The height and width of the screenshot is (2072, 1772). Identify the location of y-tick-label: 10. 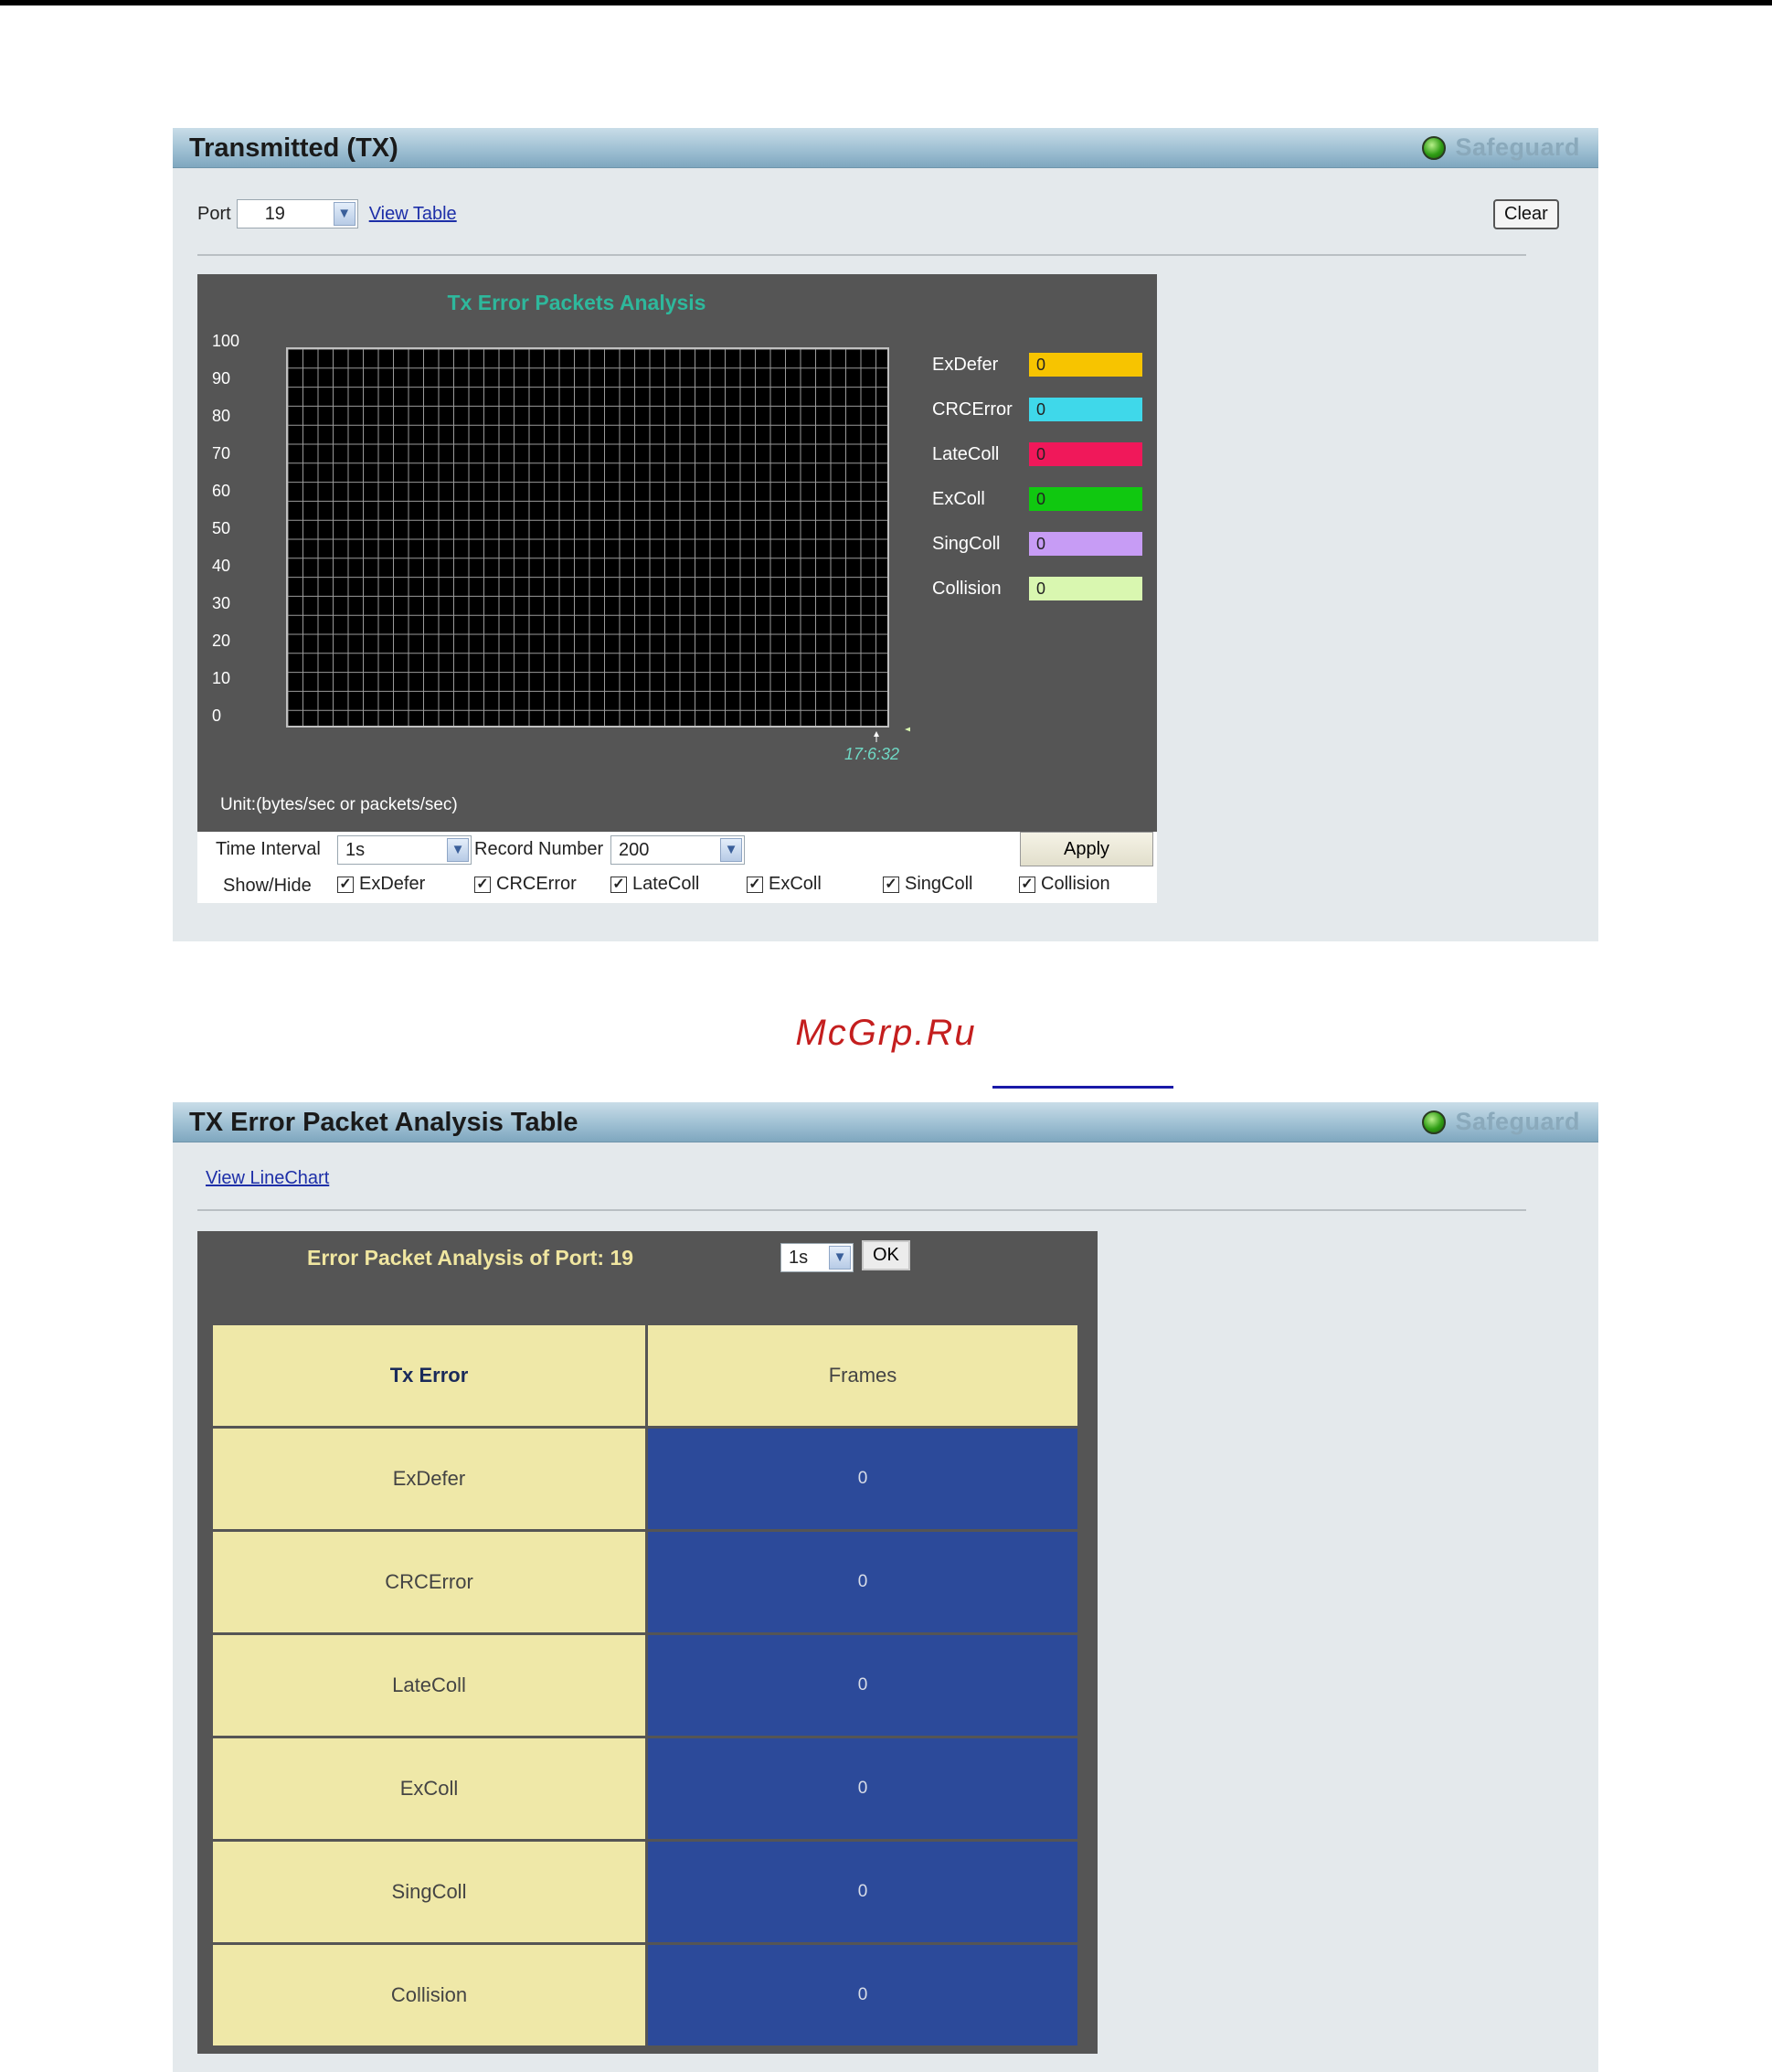
(222, 678).